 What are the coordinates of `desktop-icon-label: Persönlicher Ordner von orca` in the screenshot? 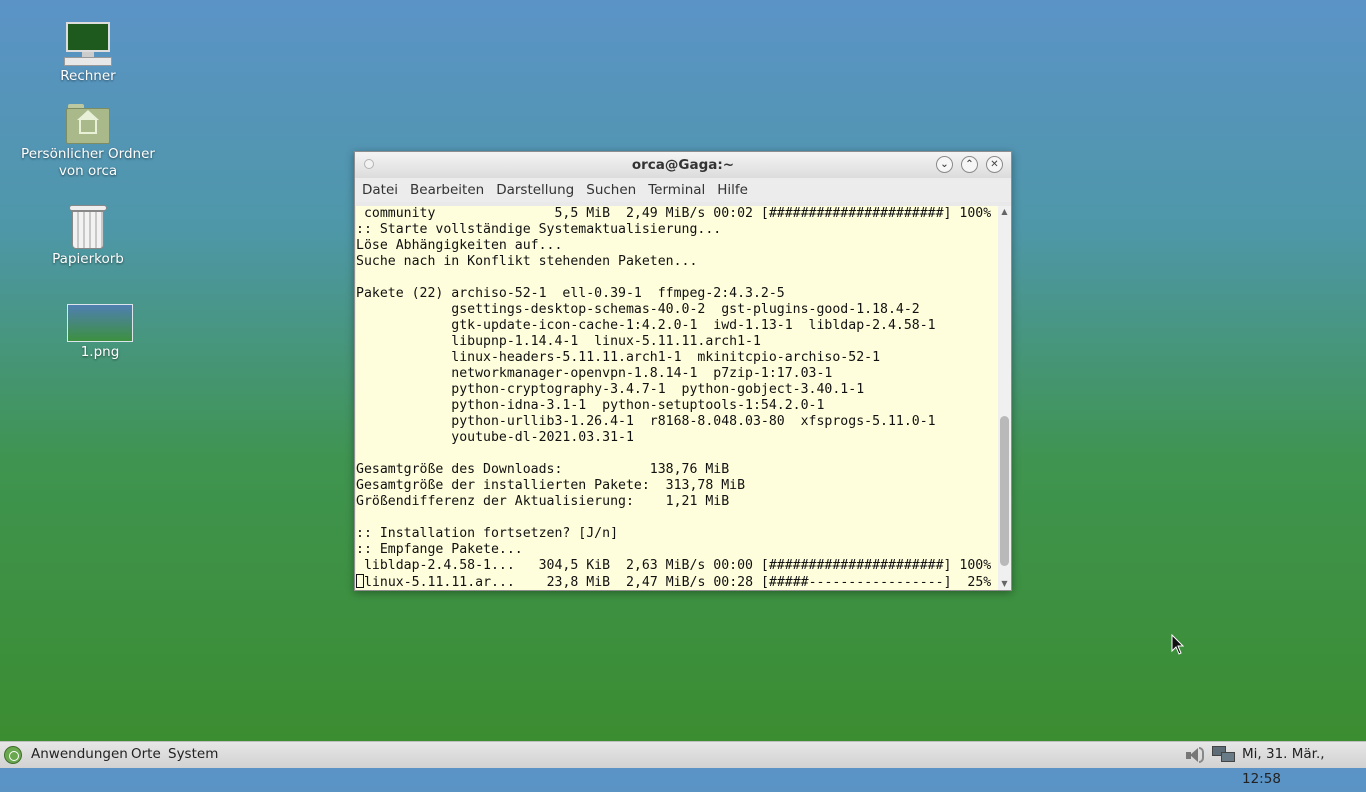 It's located at (88, 162).